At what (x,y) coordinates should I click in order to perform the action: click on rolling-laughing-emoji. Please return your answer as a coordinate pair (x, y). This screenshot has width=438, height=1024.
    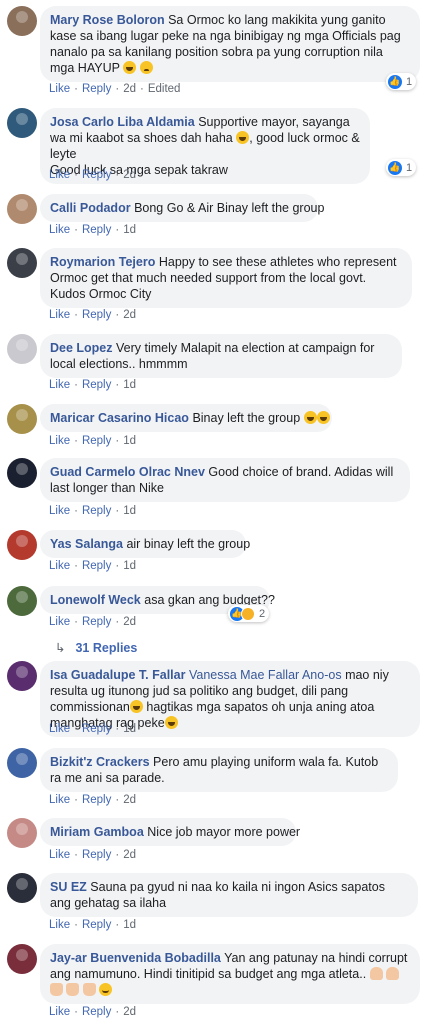
    Looking at the image, I should click on (171, 722).